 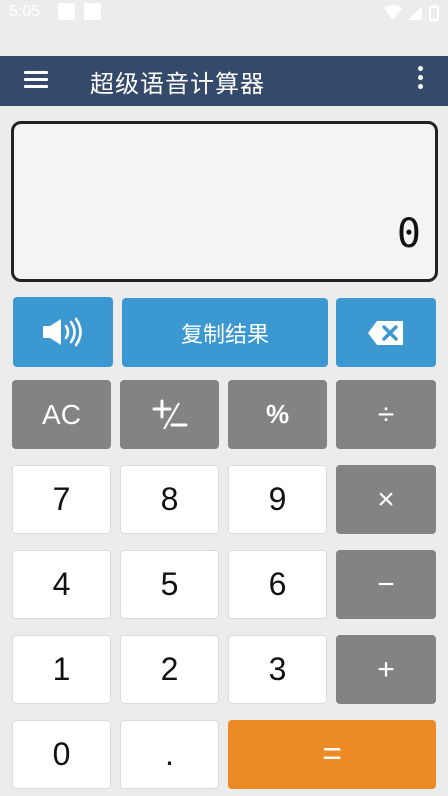 I want to click on battery-icon, so click(x=434, y=13).